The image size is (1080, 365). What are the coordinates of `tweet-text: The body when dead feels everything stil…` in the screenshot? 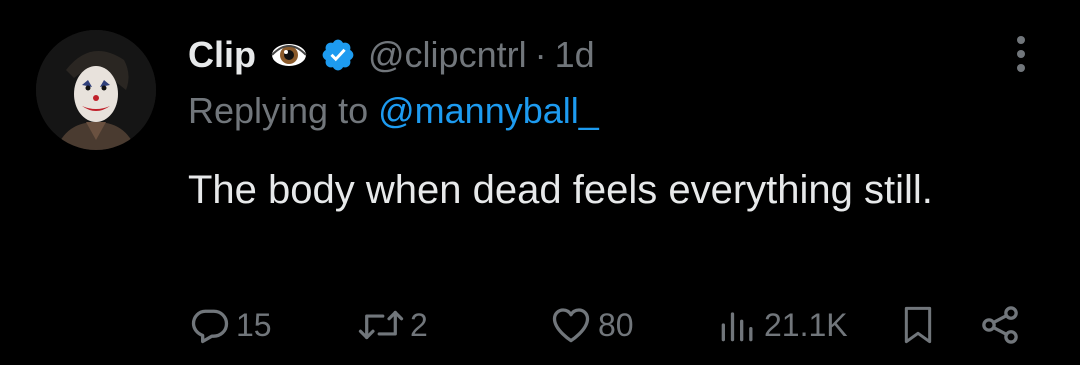 It's located at (560, 190).